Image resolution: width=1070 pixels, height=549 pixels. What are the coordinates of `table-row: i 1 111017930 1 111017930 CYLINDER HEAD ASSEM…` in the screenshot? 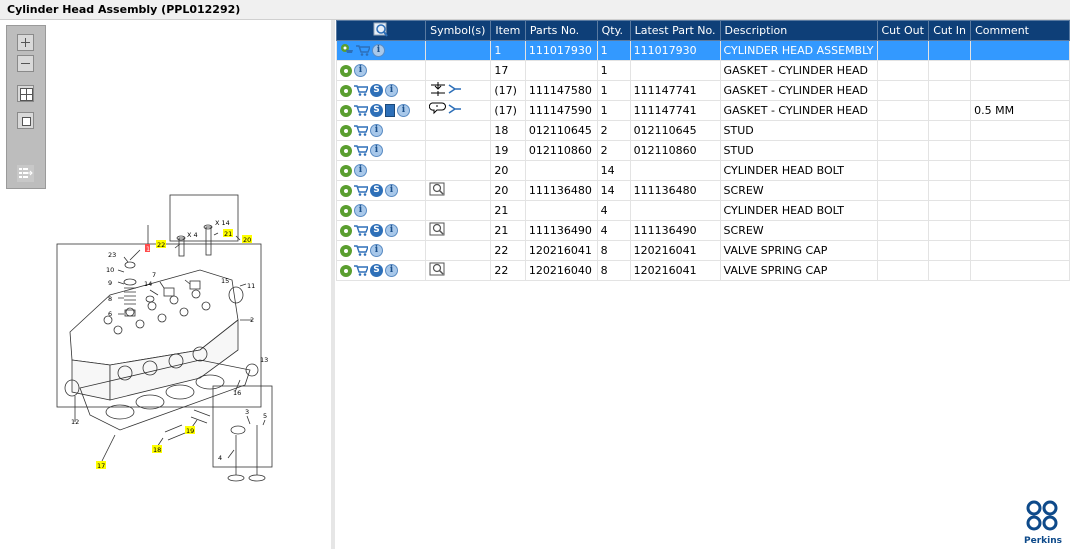 It's located at (702, 50).